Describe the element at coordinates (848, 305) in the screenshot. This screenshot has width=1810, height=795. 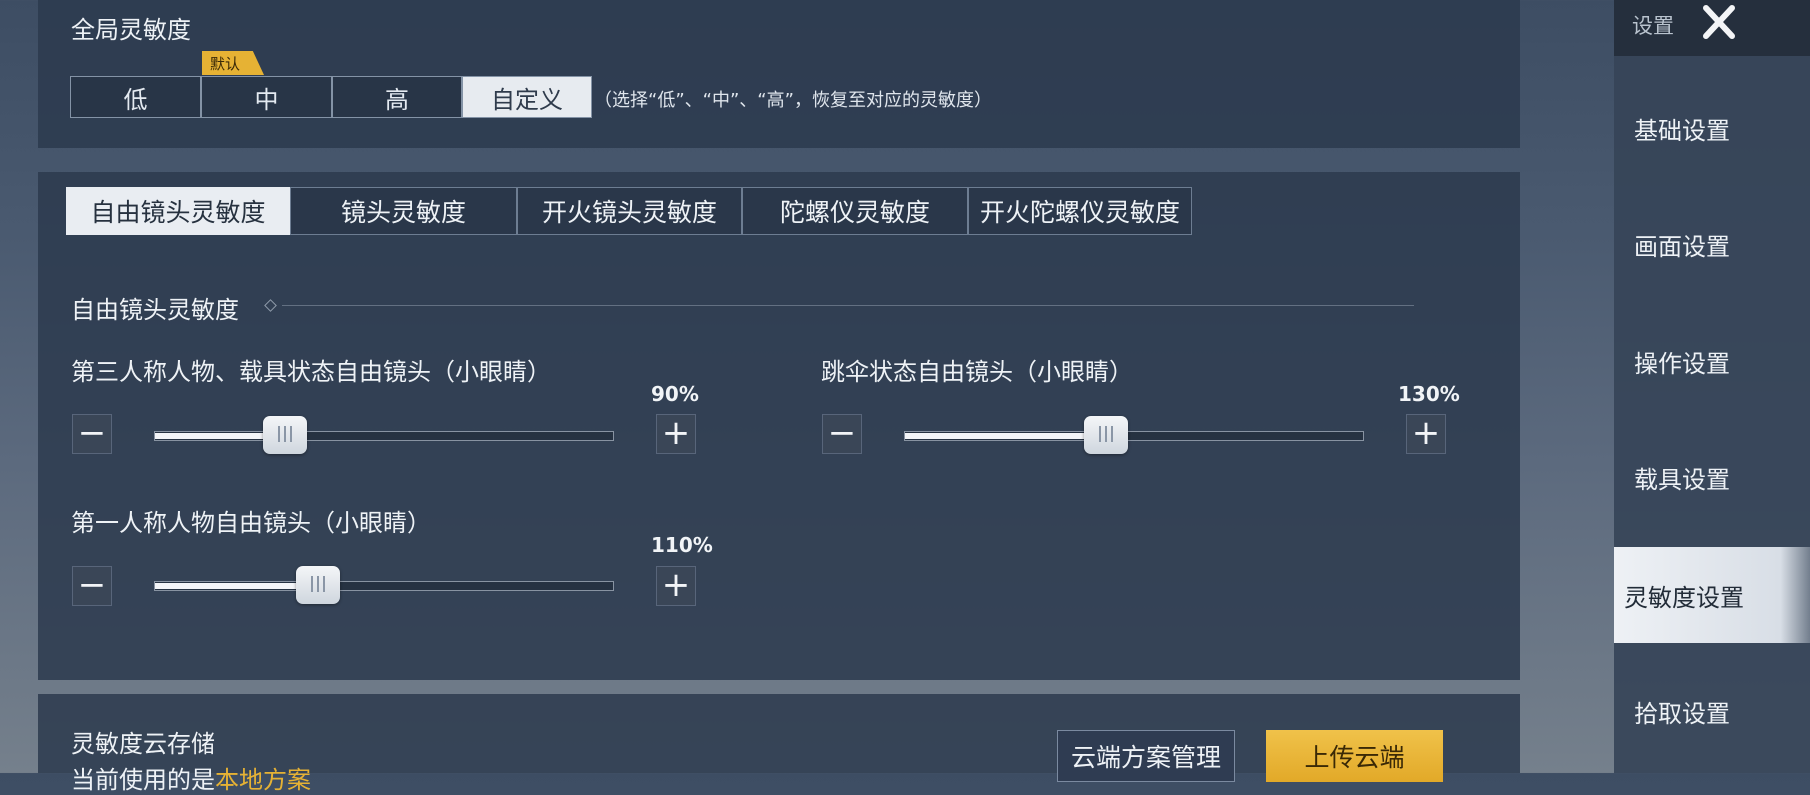
I see `section-divider` at that location.